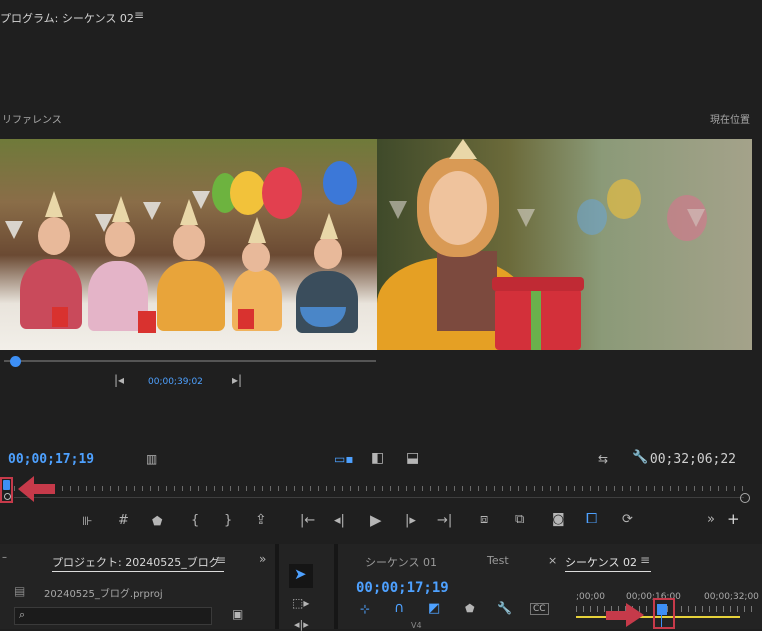  I want to click on current-position-label: 現在位置, so click(730, 120).